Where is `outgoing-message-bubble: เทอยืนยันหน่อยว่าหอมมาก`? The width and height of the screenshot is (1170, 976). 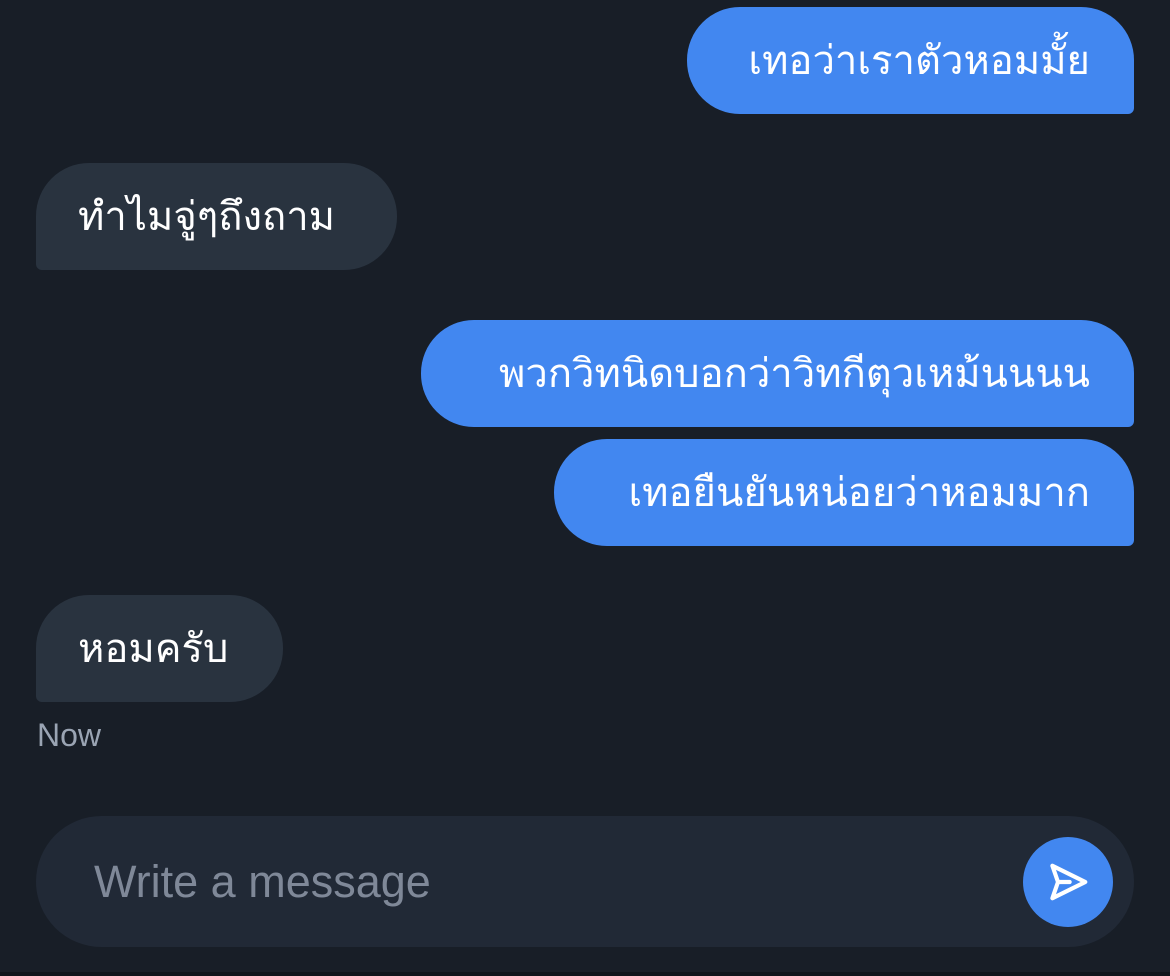
outgoing-message-bubble: เทอยืนยันหน่อยว่าหอมมาก is located at coordinates (844, 492).